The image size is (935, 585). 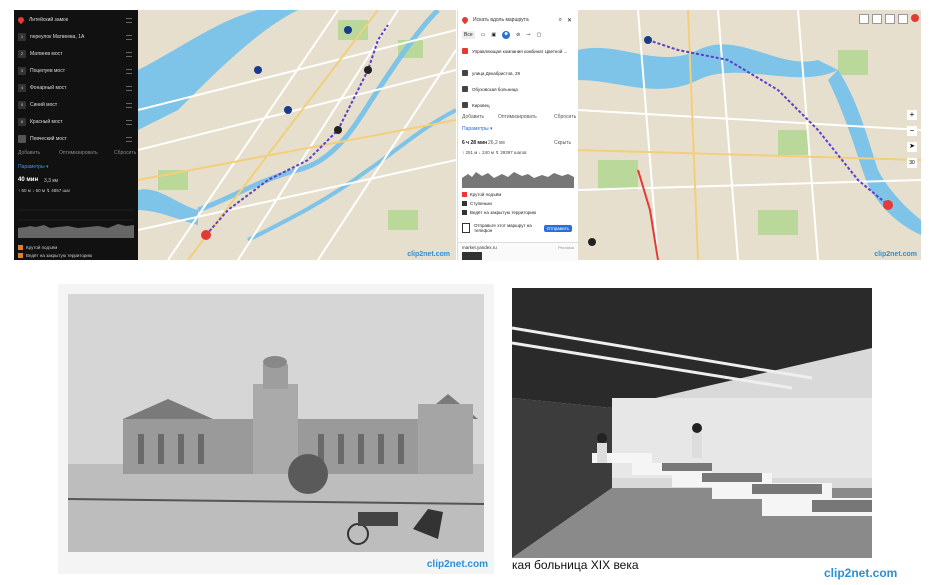 What do you see at coordinates (22, 71) in the screenshot?
I see `stop-number: 3` at bounding box center [22, 71].